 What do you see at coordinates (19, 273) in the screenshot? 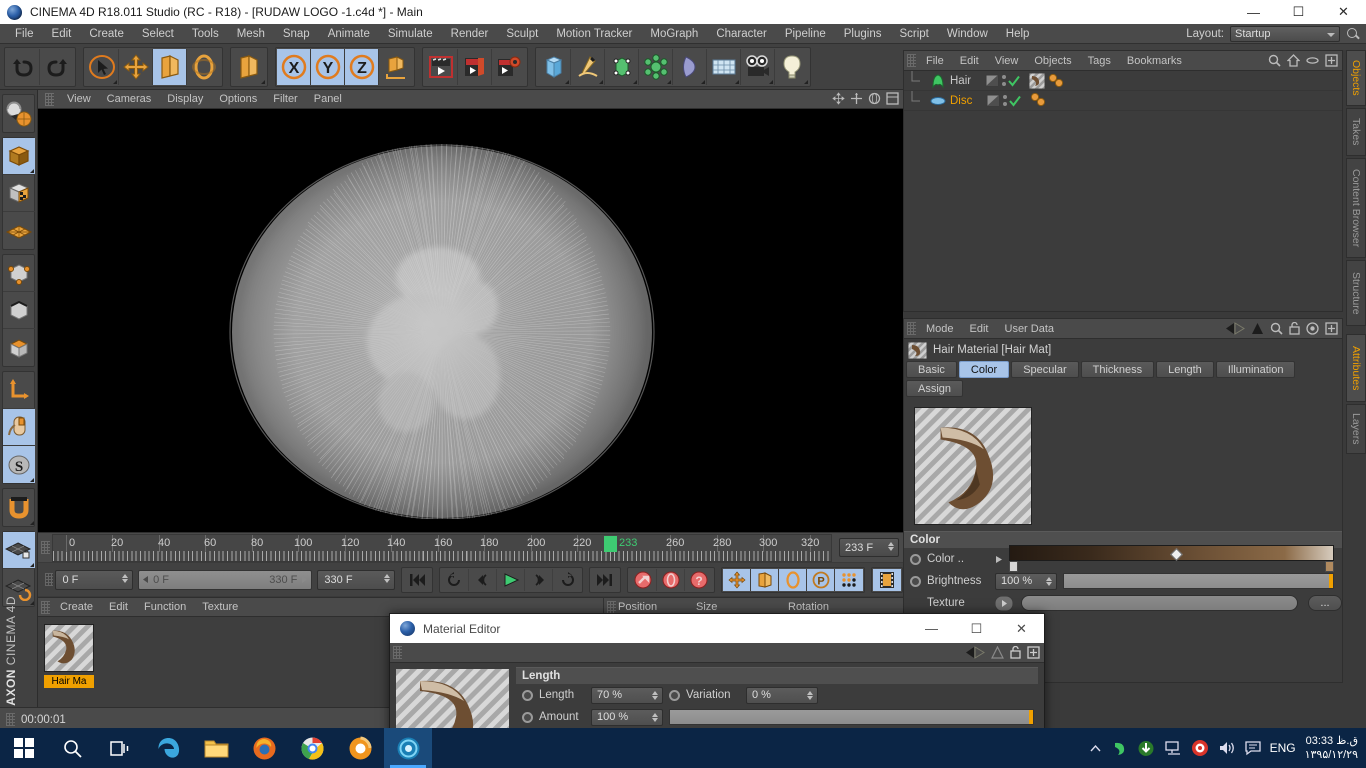
I see `point-mode-button` at bounding box center [19, 273].